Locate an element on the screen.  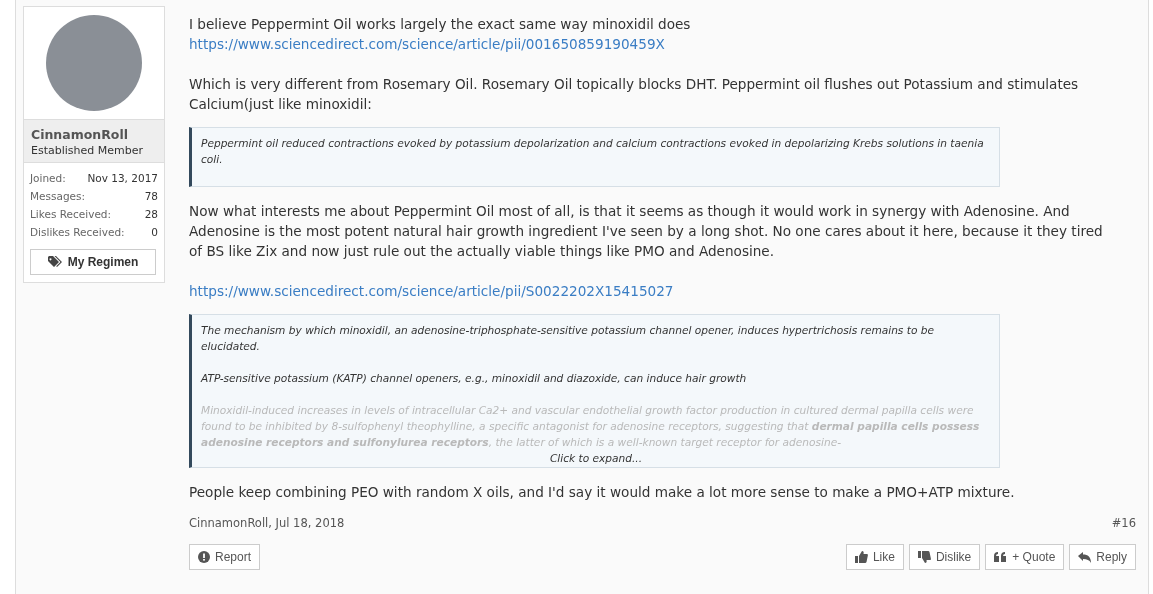
stat-label: Dislikes Received: is located at coordinates (77, 232).